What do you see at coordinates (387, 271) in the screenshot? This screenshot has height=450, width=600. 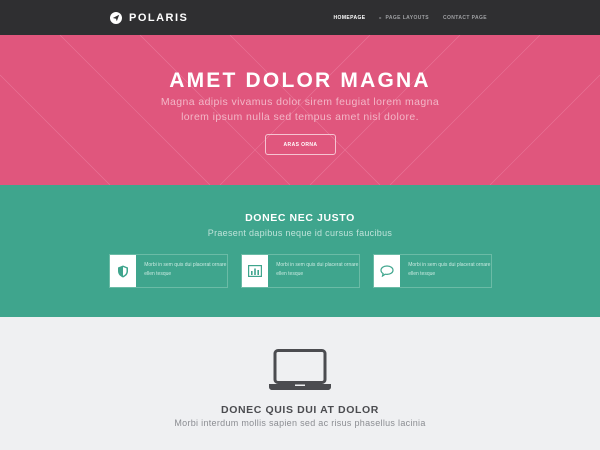 I see `speech-bubble-icon` at bounding box center [387, 271].